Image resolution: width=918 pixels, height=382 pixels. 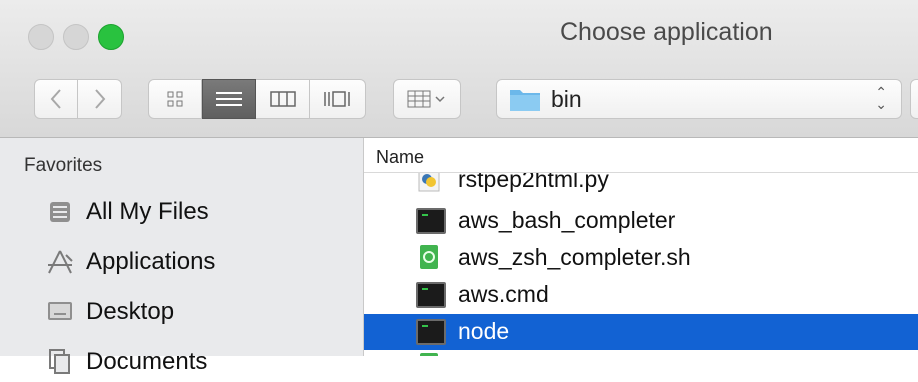 I want to click on file-name: node, so click(x=484, y=331).